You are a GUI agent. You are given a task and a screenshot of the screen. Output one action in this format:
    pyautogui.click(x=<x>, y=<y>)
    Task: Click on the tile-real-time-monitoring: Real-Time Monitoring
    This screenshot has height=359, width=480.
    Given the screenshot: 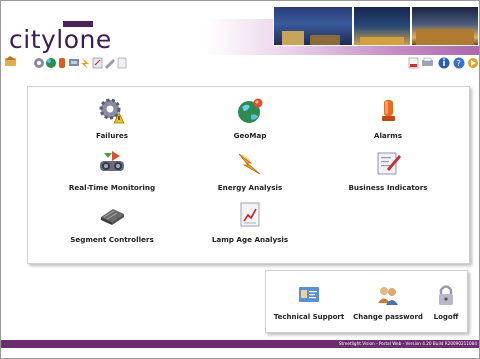 What is the action you would take?
    pyautogui.click(x=112, y=174)
    